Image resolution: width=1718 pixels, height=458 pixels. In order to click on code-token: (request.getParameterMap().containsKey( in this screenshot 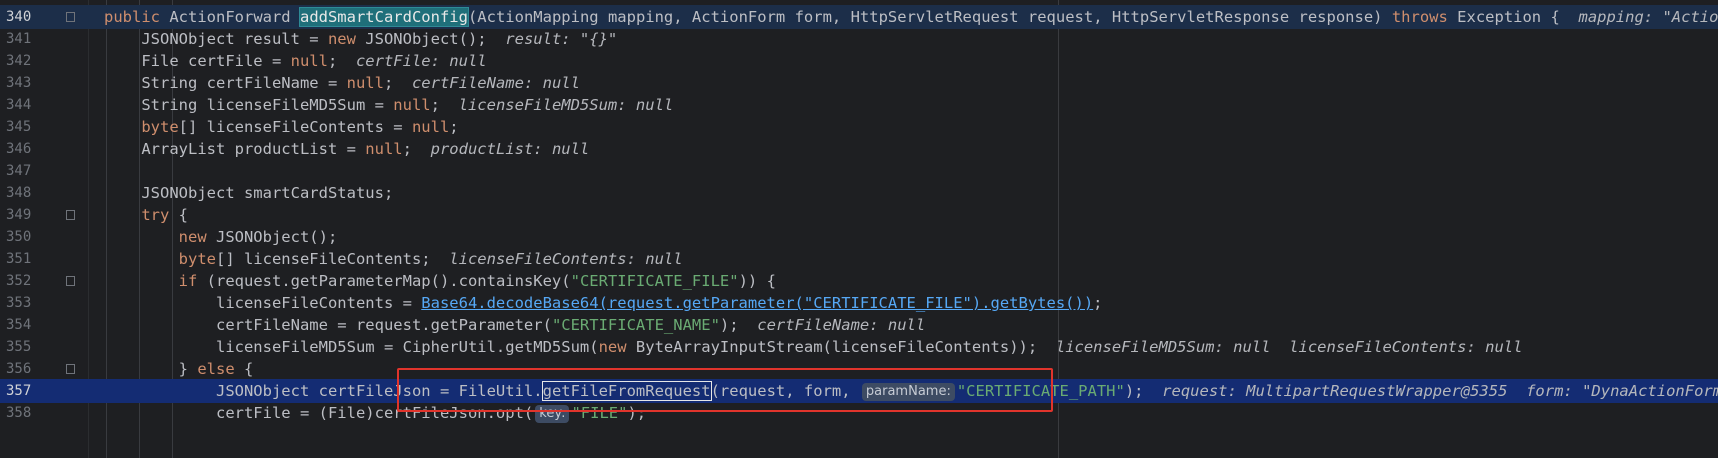, I will do `click(384, 281)`.